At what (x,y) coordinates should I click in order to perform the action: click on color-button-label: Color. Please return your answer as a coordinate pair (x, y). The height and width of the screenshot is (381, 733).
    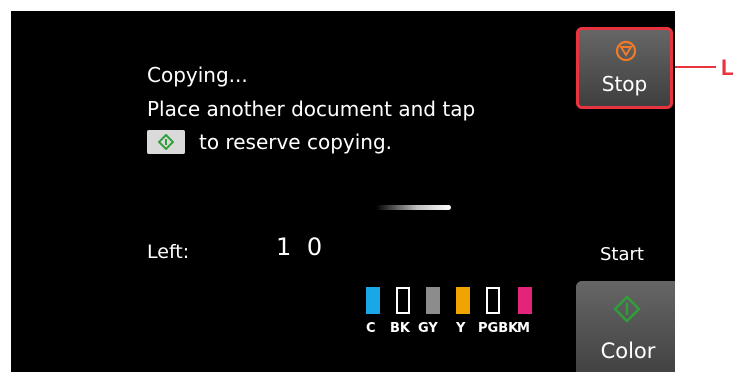
    Looking at the image, I should click on (628, 351).